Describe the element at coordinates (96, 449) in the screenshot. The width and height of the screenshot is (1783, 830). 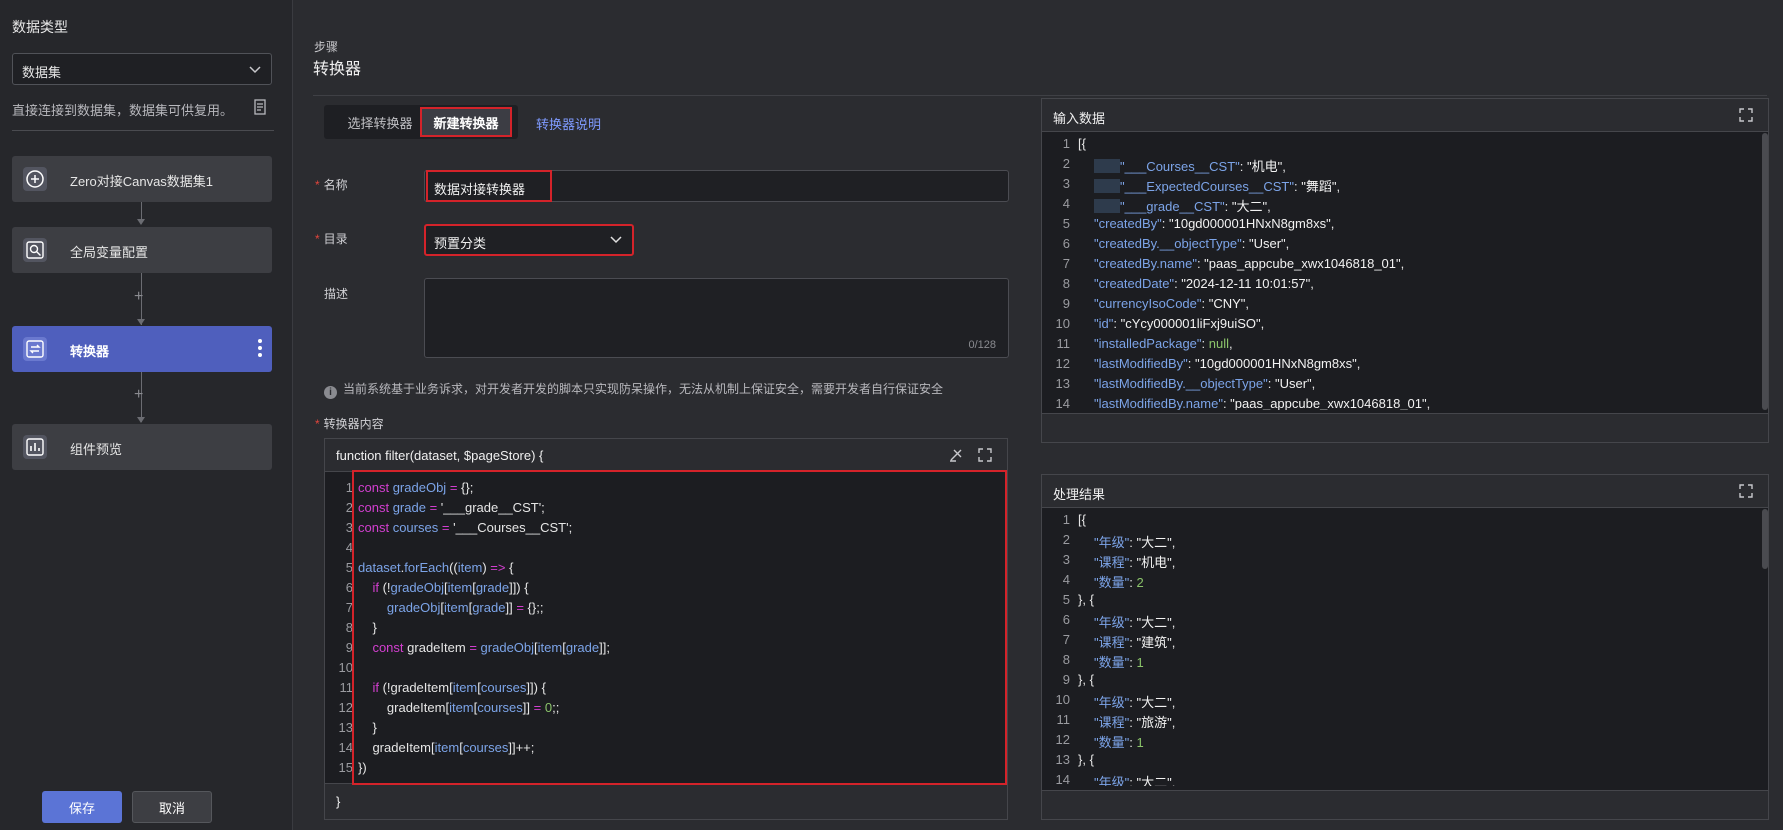
I see `step-label: 组件预览` at that location.